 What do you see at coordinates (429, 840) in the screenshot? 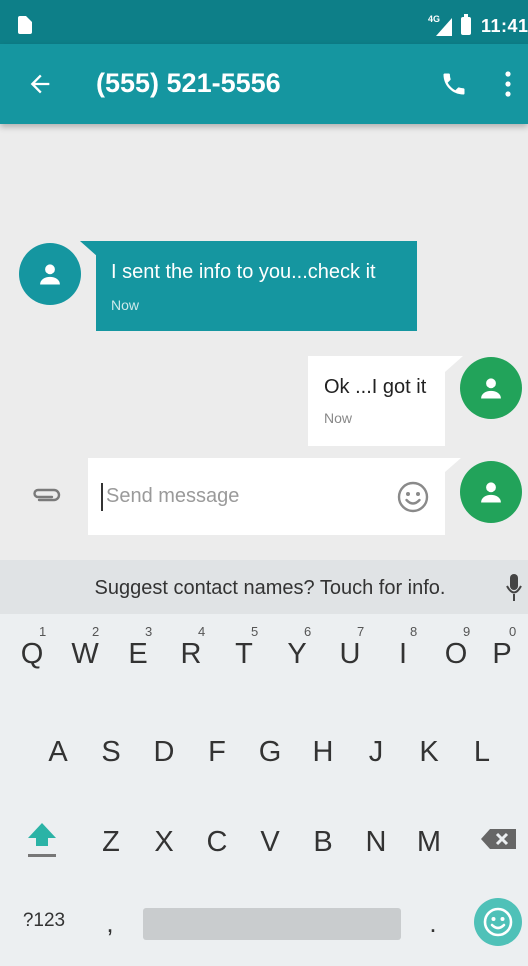
I see `key-m: M` at bounding box center [429, 840].